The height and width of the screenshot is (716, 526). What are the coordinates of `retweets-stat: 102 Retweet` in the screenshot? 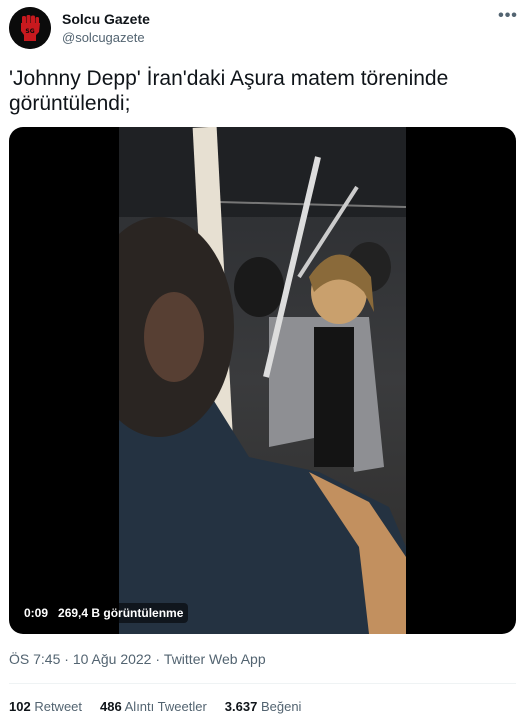 It's located at (45, 706).